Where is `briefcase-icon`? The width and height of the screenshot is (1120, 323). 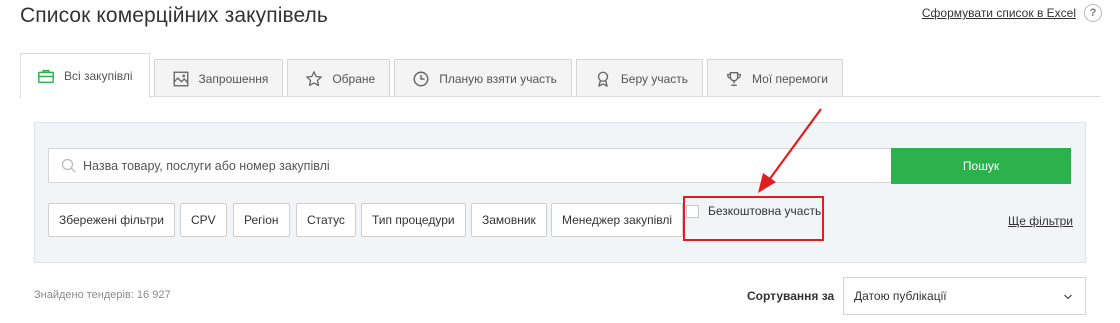
briefcase-icon is located at coordinates (46, 76).